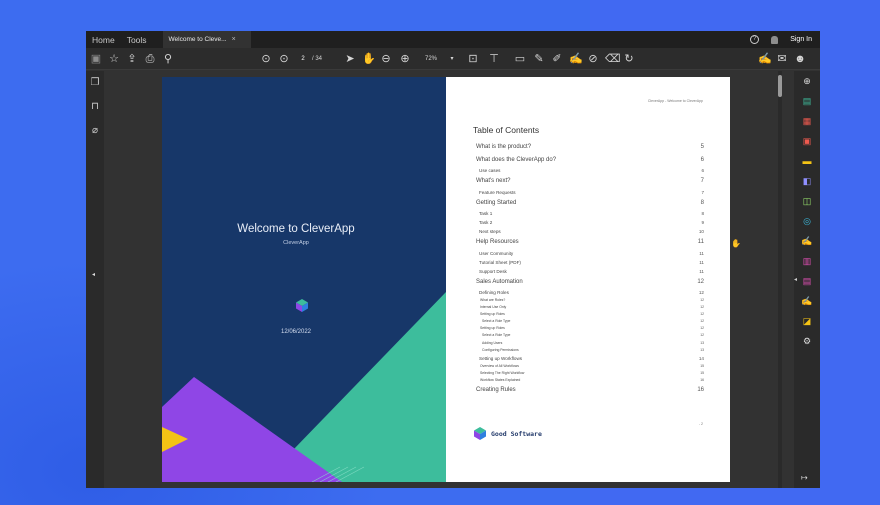 The height and width of the screenshot is (505, 880). I want to click on email-icon: ✉, so click(782, 59).